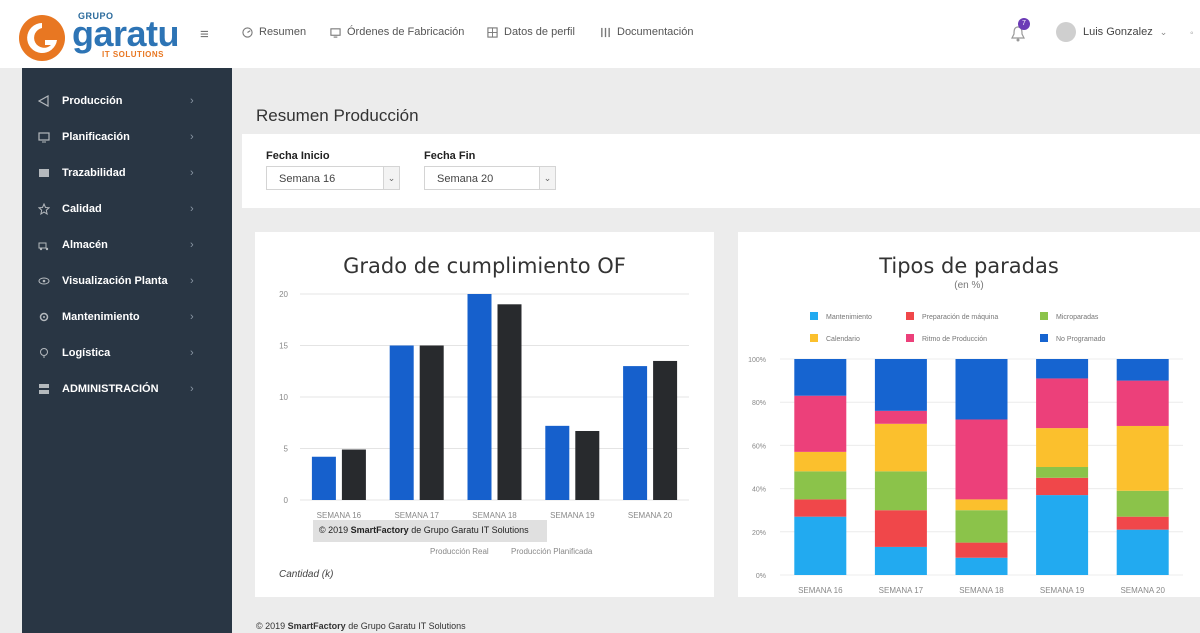 The width and height of the screenshot is (1200, 633). What do you see at coordinates (820, 590) in the screenshot?
I see `x-tick-label: SEMANA 16` at bounding box center [820, 590].